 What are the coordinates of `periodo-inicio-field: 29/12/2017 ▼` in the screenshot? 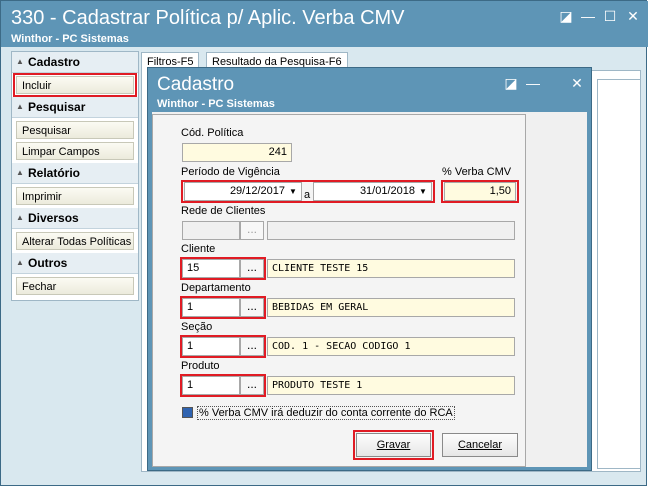 It's located at (243, 191).